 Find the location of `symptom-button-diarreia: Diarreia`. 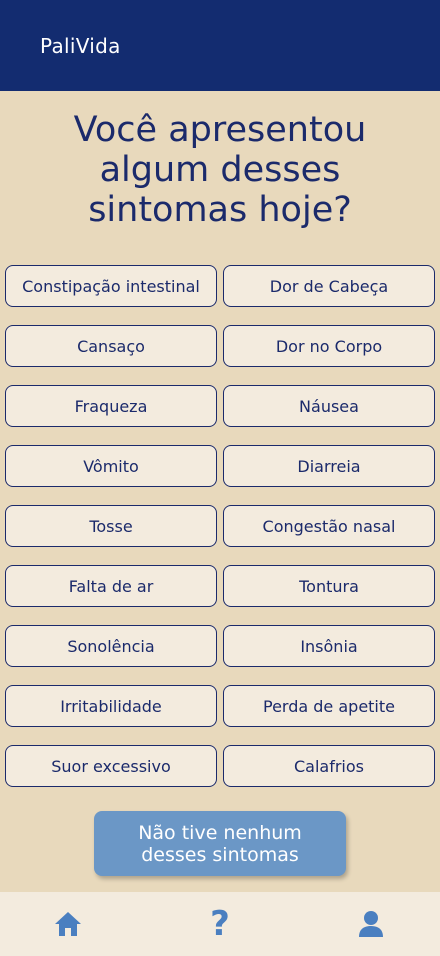

symptom-button-diarreia: Diarreia is located at coordinates (329, 466).